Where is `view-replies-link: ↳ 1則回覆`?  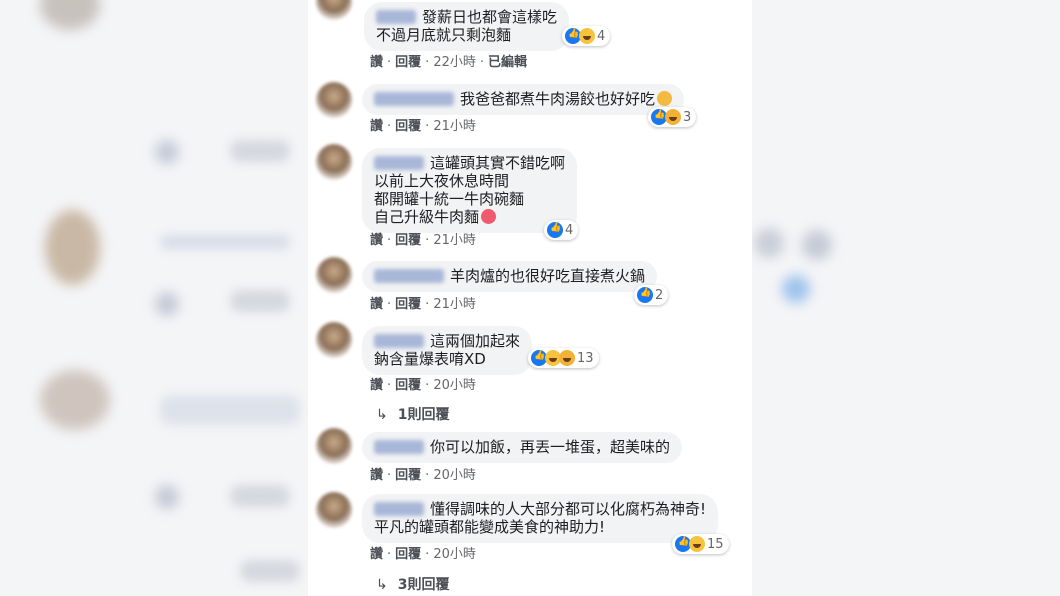
view-replies-link: ↳ 1則回覆 is located at coordinates (412, 414).